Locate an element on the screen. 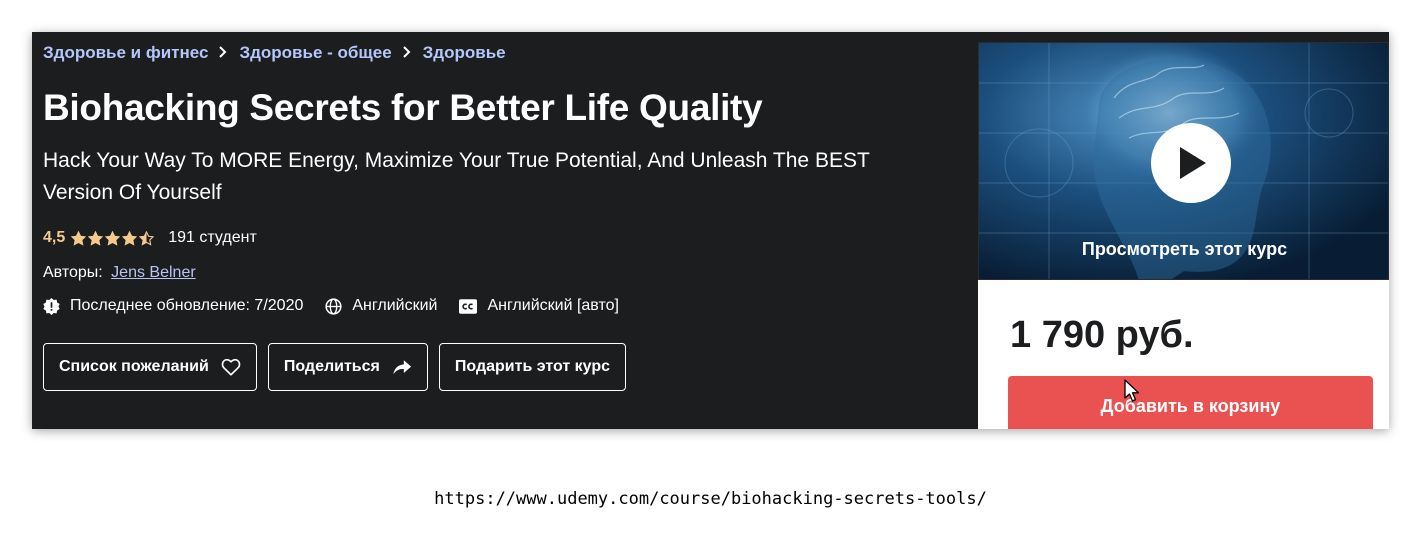 Image resolution: width=1421 pixels, height=541 pixels. preview-label: Просмотреть этот курс is located at coordinates (1184, 249).